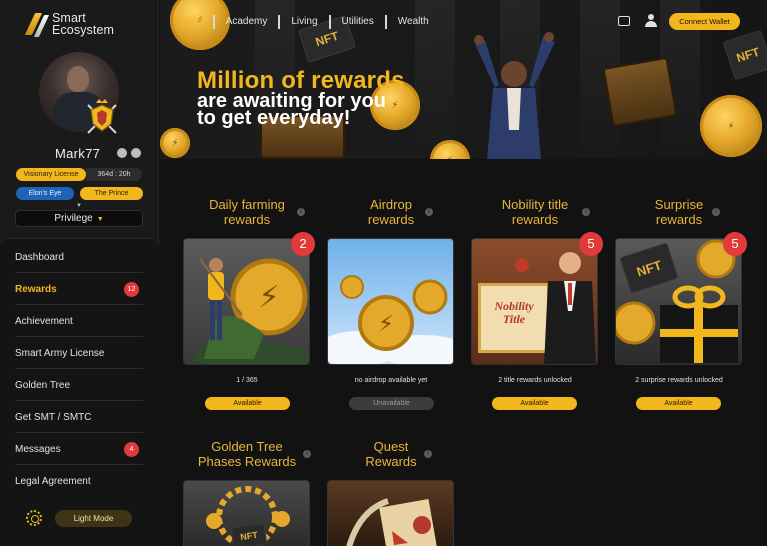 This screenshot has height=546, width=767. What do you see at coordinates (391, 461) in the screenshot?
I see `card-title-line: Rewards` at bounding box center [391, 461].